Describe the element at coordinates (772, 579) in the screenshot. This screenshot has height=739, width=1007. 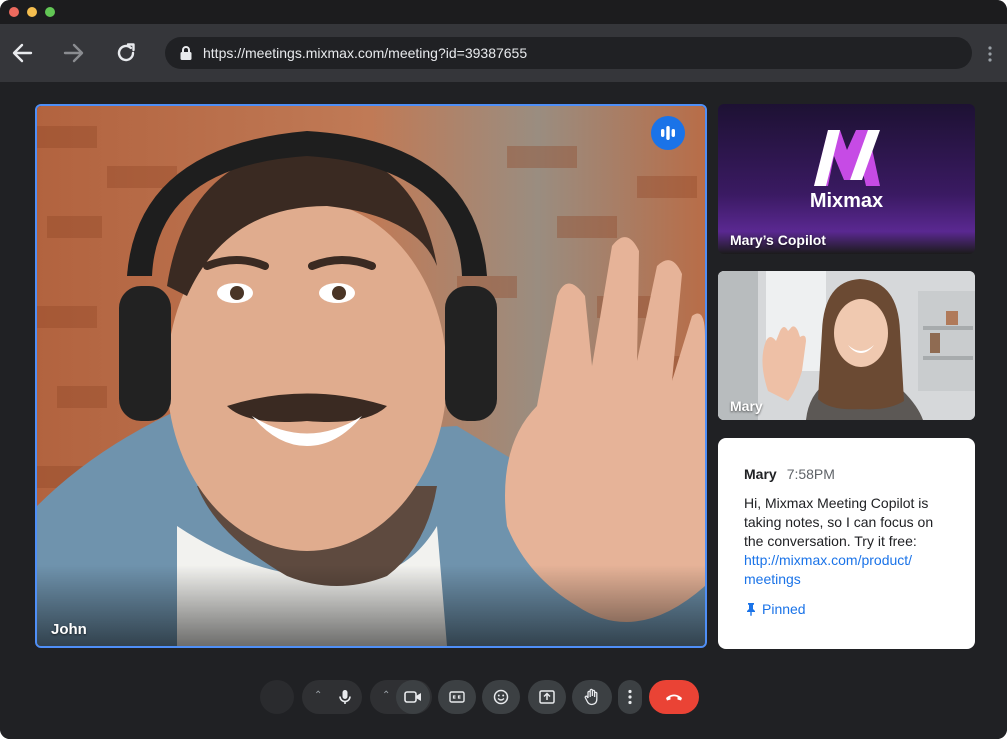
I see `chat-link-line2: meetings` at that location.